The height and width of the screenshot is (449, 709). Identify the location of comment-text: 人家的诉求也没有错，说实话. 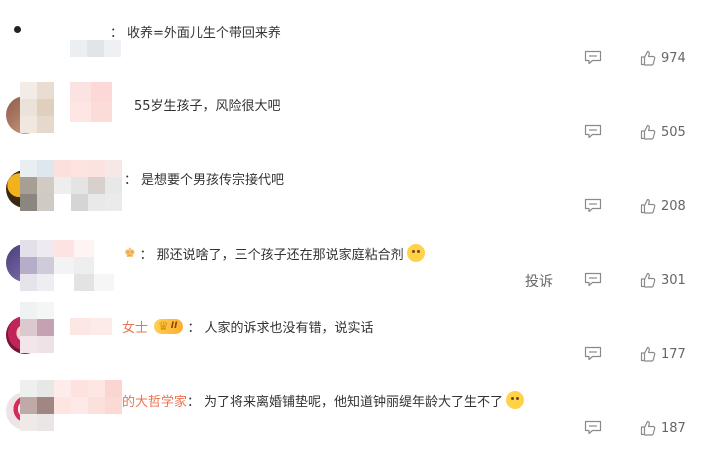
(289, 328).